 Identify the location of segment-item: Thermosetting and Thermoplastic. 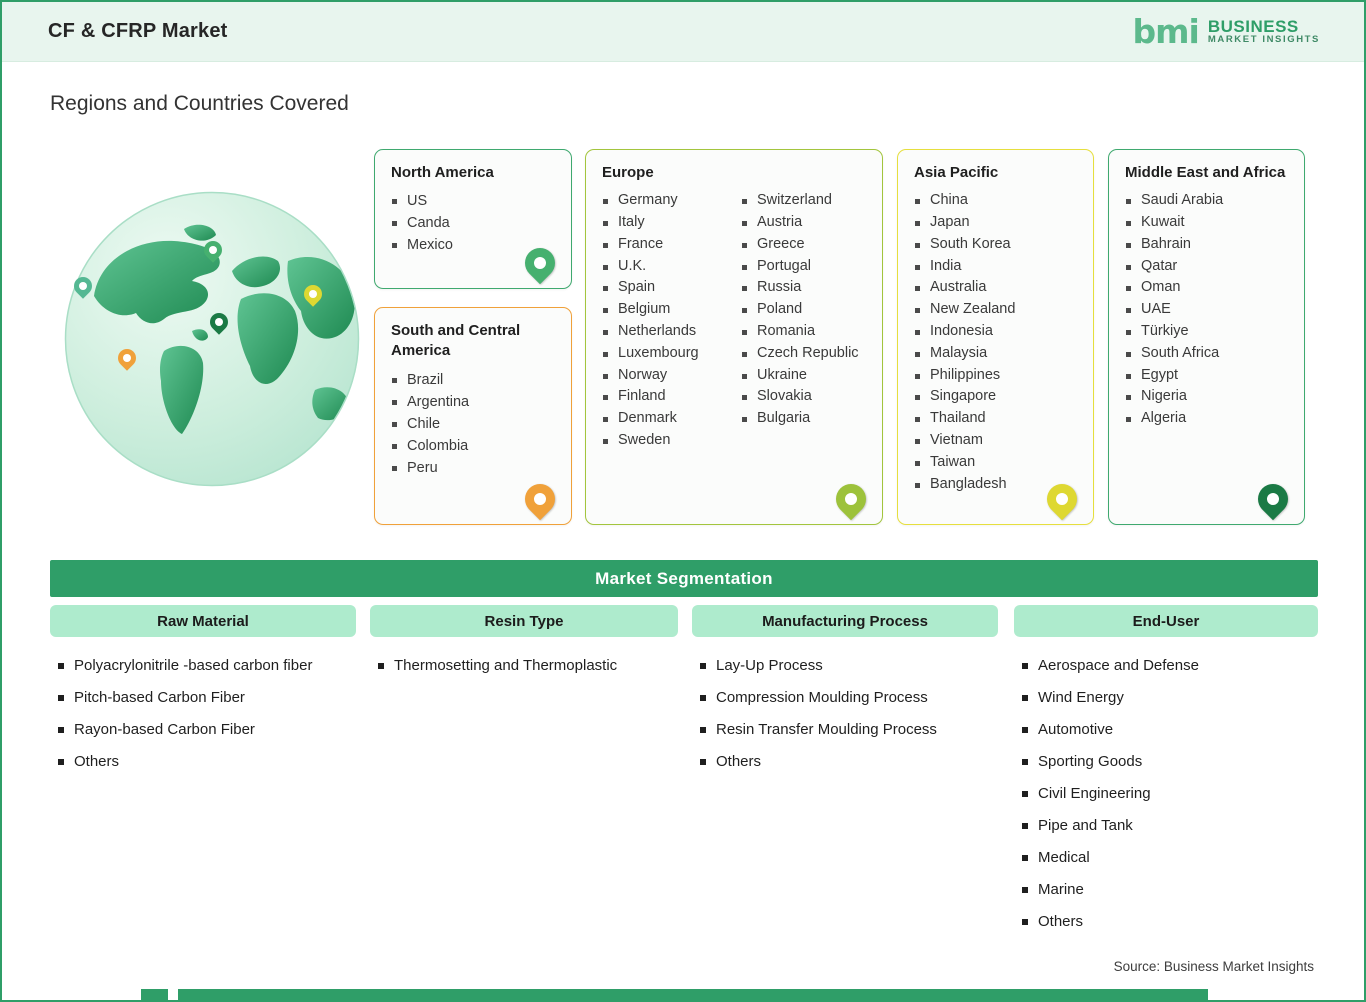
(526, 666).